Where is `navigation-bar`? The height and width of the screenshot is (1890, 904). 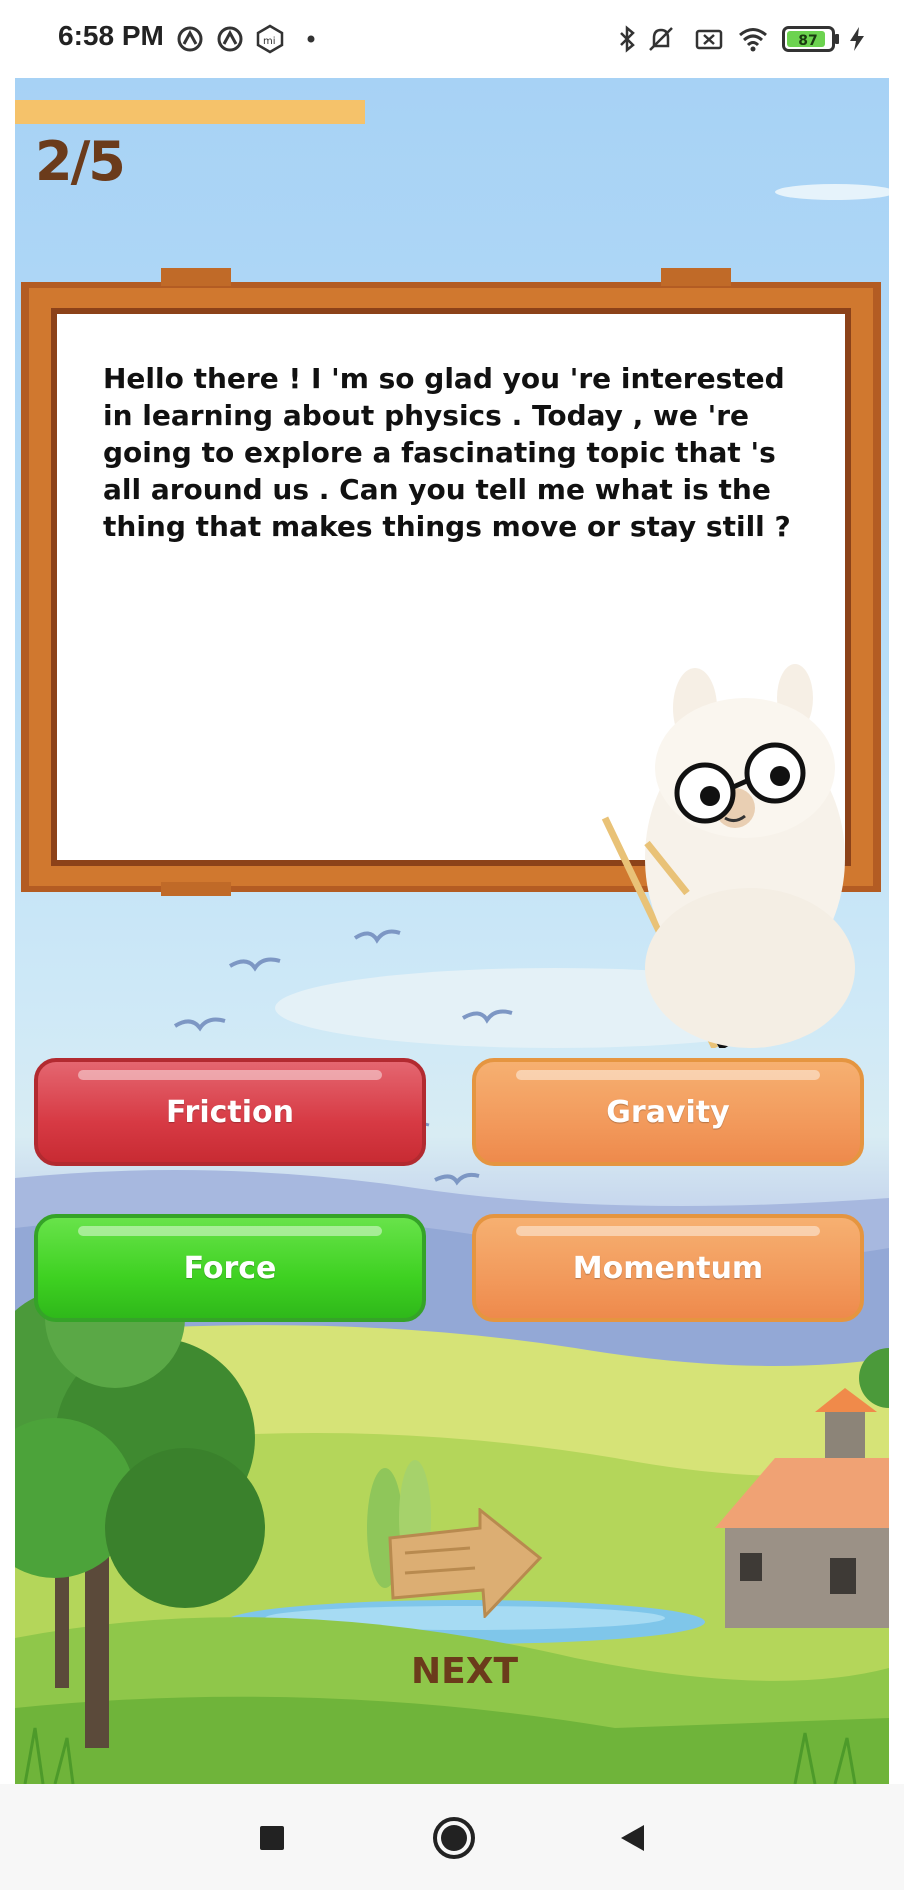 navigation-bar is located at coordinates (452, 1837).